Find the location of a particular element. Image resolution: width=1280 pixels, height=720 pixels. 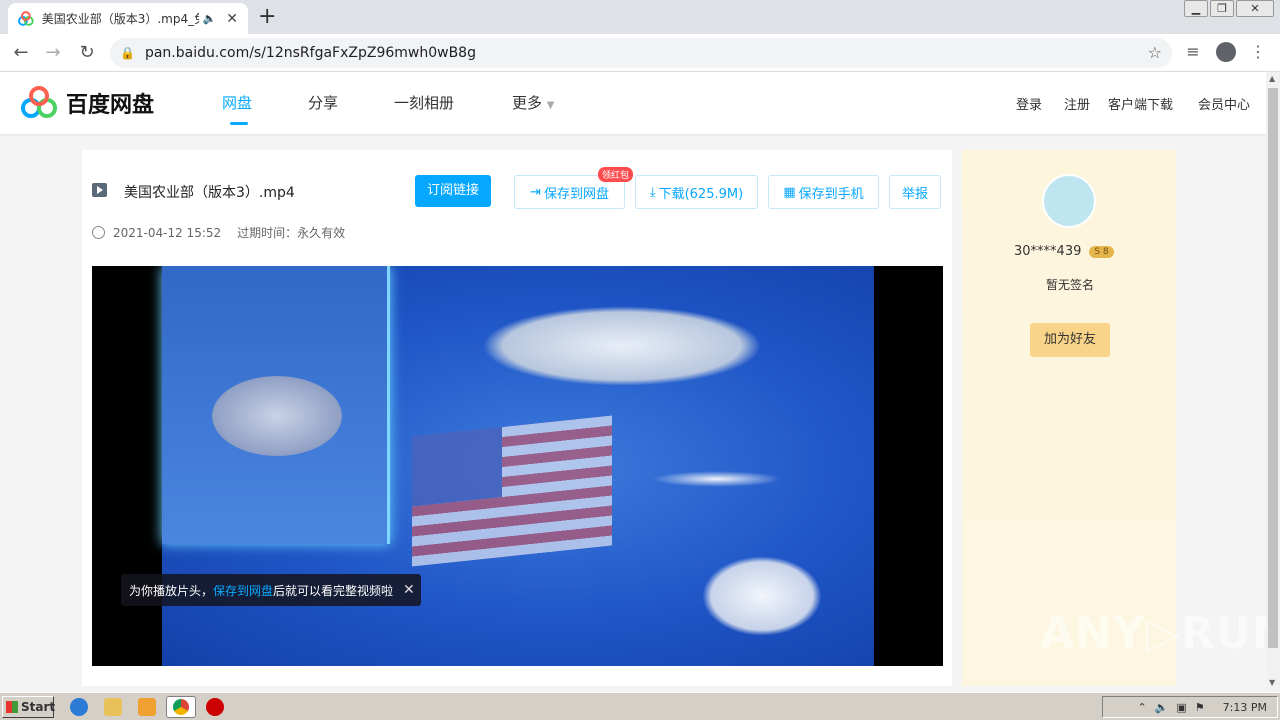

clock-icon is located at coordinates (98, 232).